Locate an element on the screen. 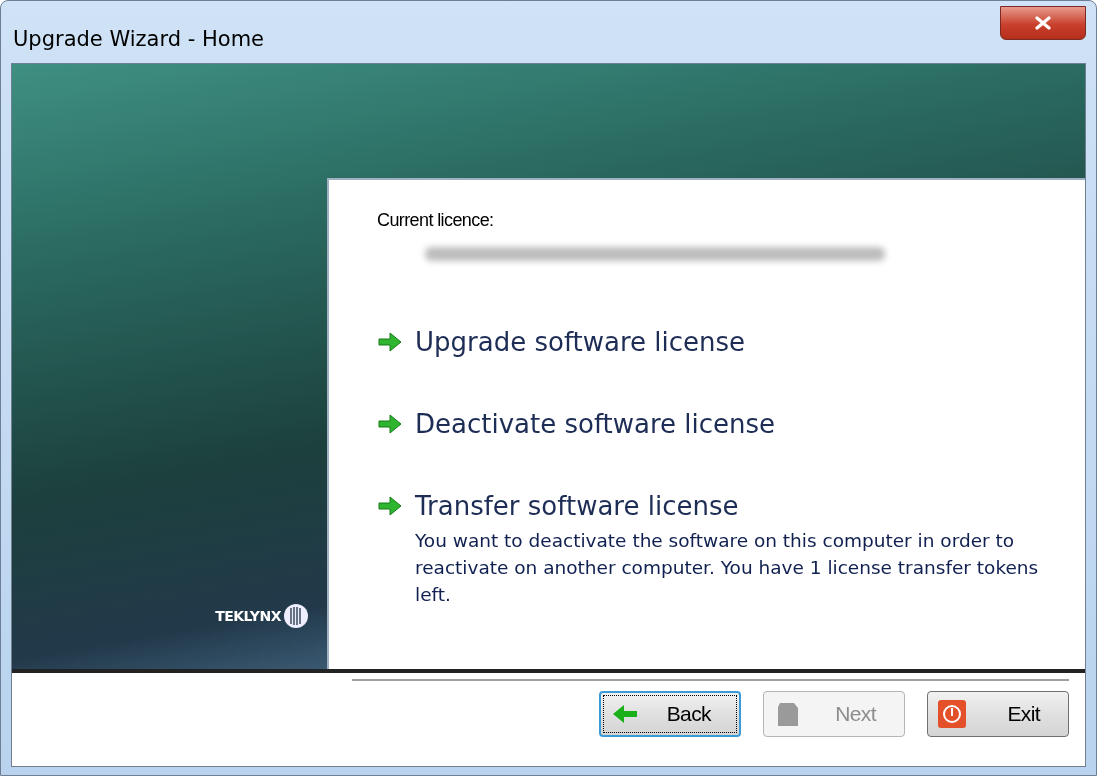 The width and height of the screenshot is (1097, 776). window-title: Upgrade Wizard - Home is located at coordinates (139, 39).